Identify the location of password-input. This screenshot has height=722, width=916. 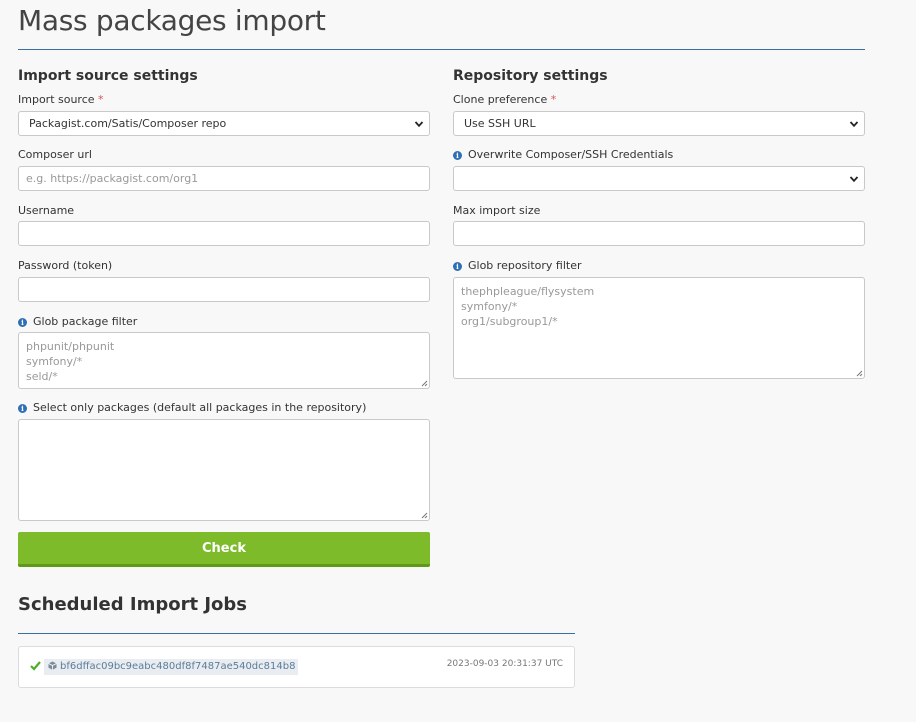
(224, 289).